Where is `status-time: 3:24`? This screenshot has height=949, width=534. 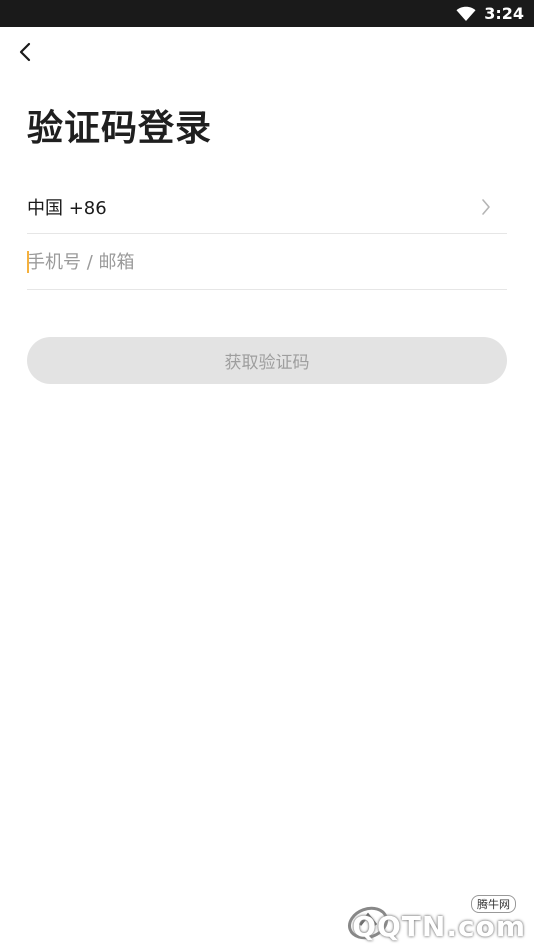 status-time: 3:24 is located at coordinates (504, 13).